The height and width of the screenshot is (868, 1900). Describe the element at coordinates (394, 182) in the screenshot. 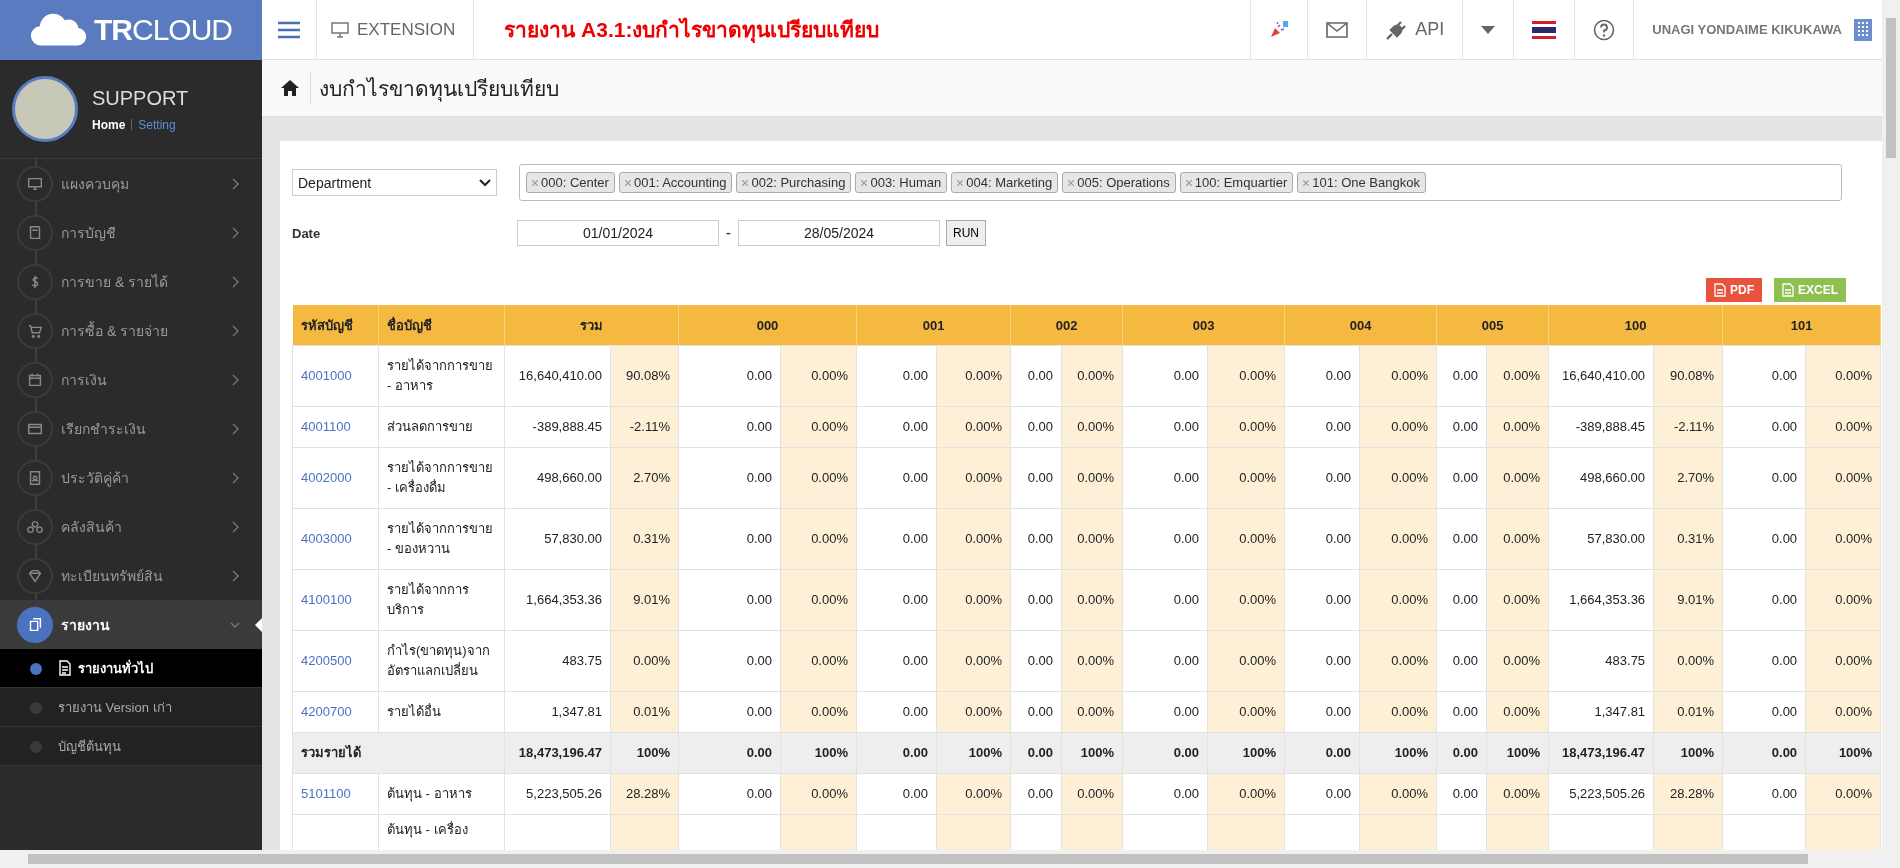

I see `dimension-select: Department` at that location.